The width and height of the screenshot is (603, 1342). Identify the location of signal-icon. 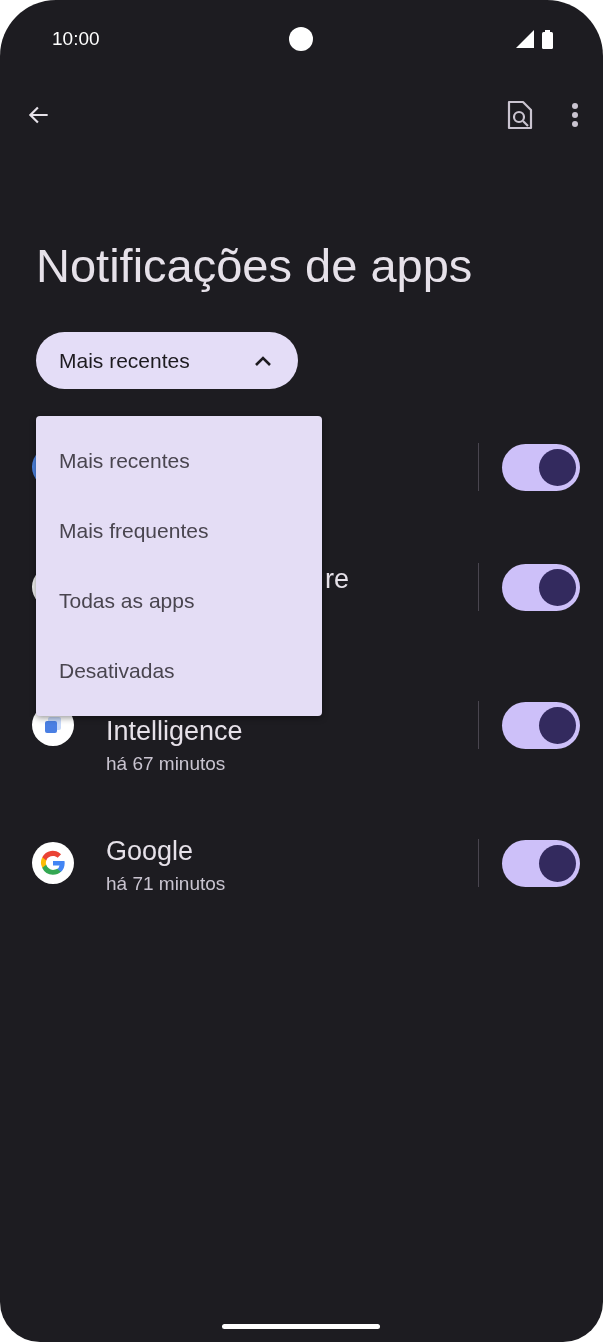
(525, 39).